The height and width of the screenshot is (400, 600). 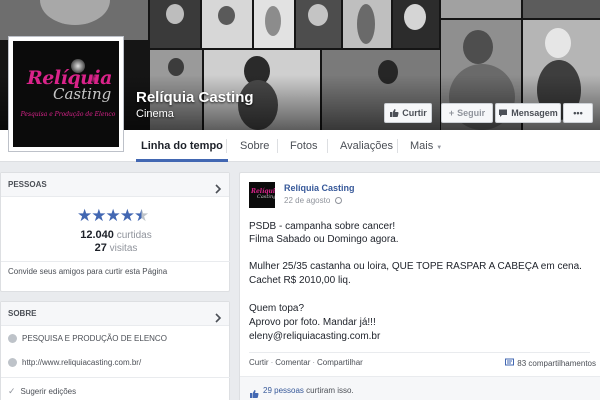 What do you see at coordinates (322, 226) in the screenshot?
I see `post-text-line: PSDB - campanha sobre cancer!` at bounding box center [322, 226].